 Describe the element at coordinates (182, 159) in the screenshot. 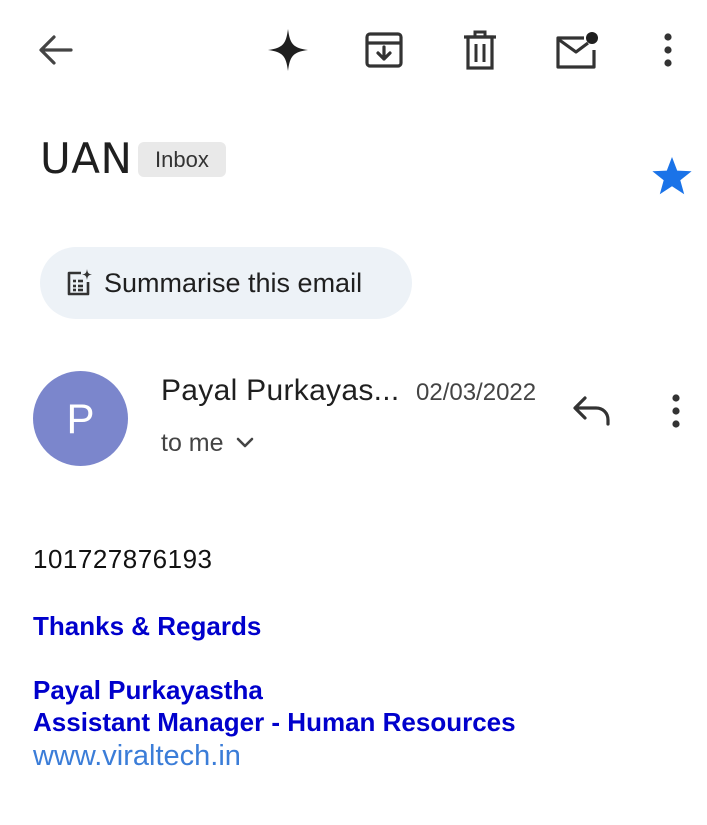

I see `inbox-label-chip: Inbox` at that location.